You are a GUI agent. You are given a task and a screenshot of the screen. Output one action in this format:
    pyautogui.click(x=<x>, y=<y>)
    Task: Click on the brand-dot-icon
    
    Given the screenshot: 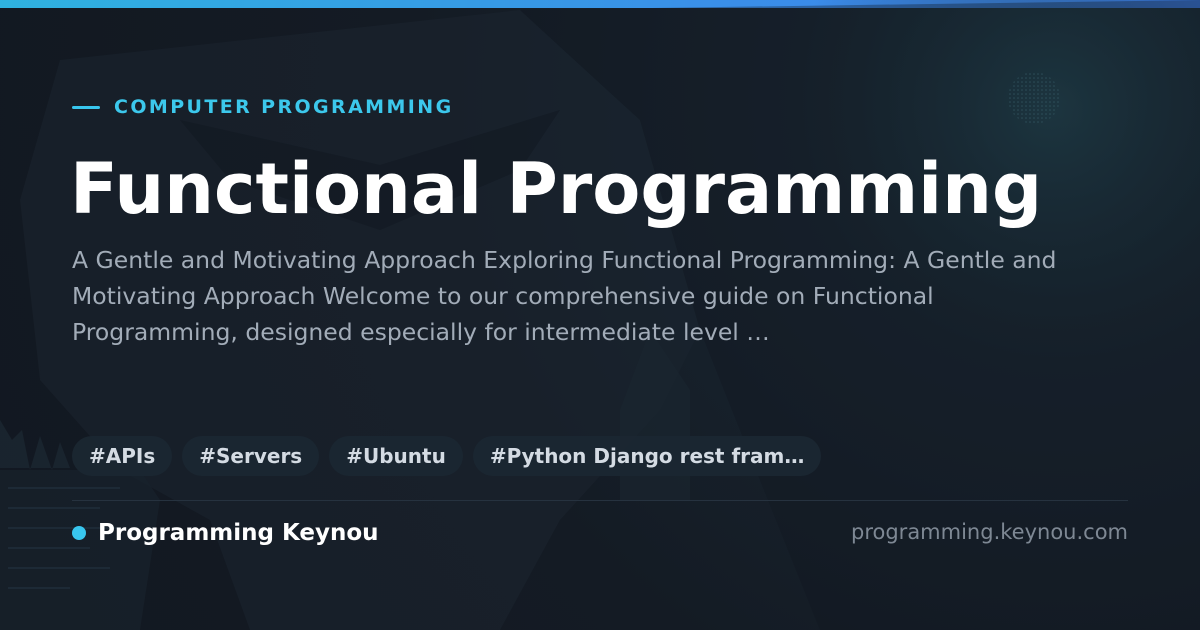 What is the action you would take?
    pyautogui.click(x=79, y=533)
    